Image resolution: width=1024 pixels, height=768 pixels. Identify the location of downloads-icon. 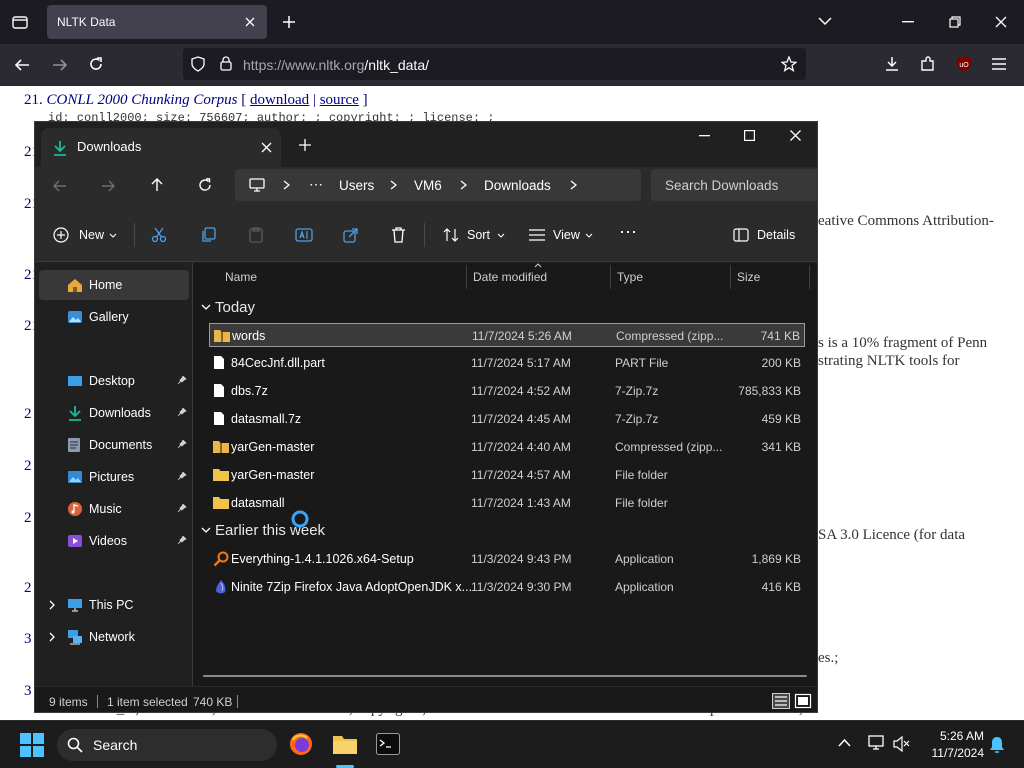
(892, 64).